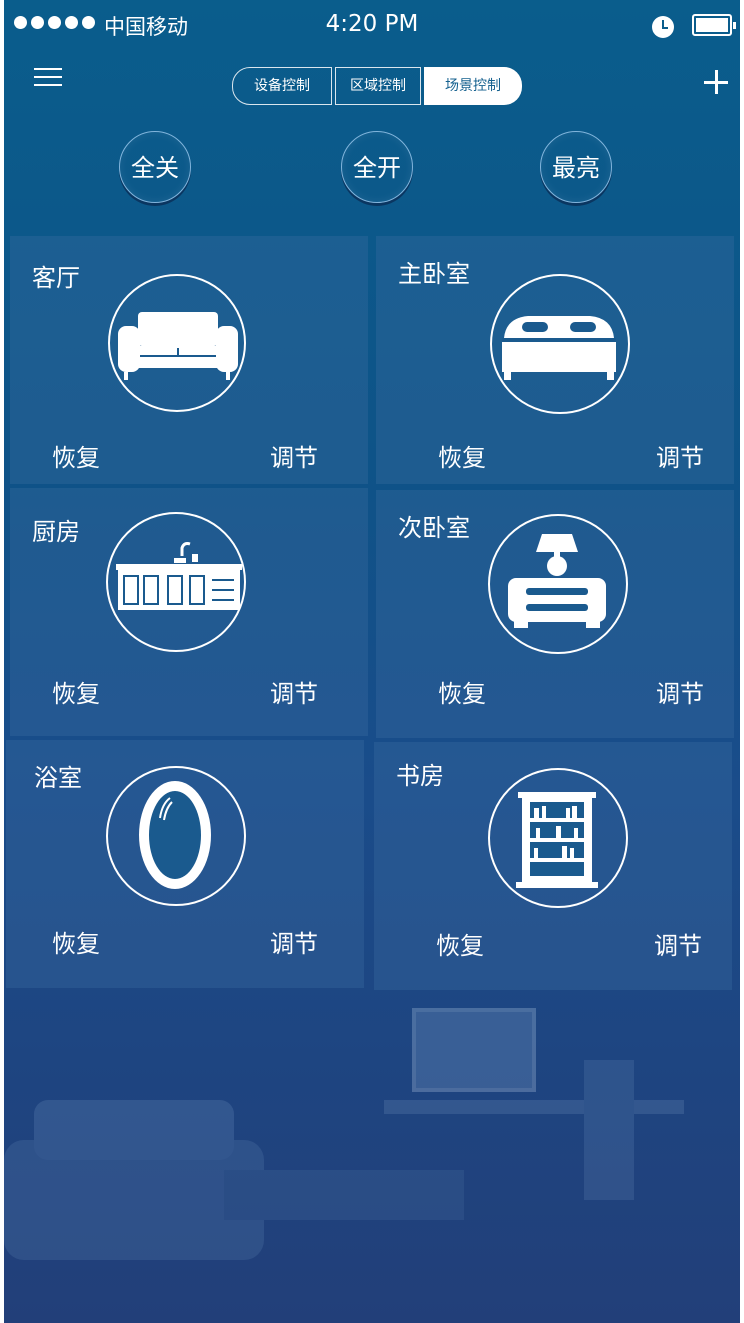 This screenshot has width=744, height=1323. I want to click on battery-icon, so click(714, 25).